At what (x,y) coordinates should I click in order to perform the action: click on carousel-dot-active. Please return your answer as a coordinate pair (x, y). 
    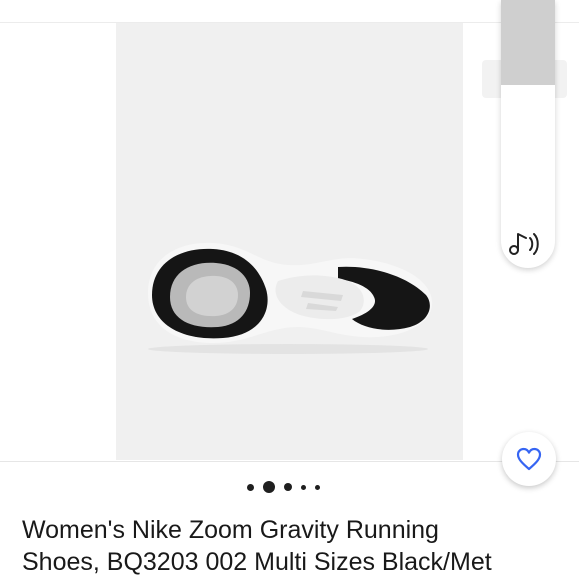
    Looking at the image, I should click on (269, 487).